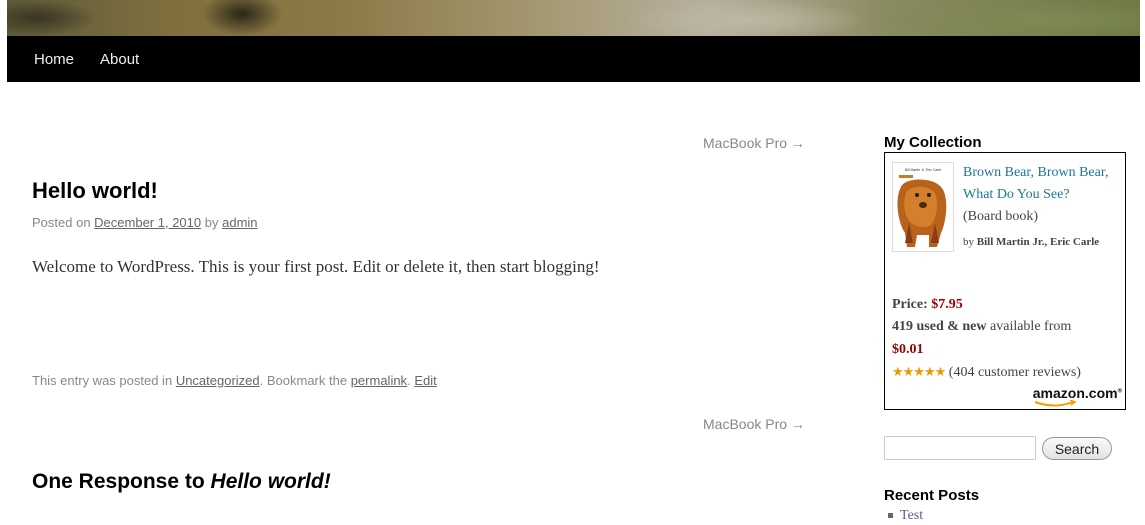 The width and height of the screenshot is (1145, 525). What do you see at coordinates (270, 481) in the screenshot?
I see `responses-post-title: Hello world!` at bounding box center [270, 481].